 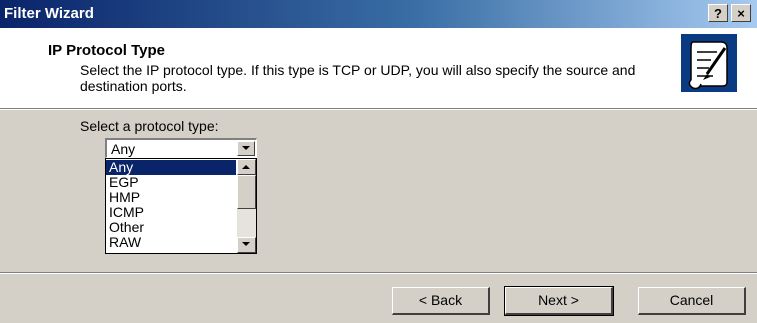 I want to click on title-bar: Filter Wizard ? ×, so click(x=378, y=14).